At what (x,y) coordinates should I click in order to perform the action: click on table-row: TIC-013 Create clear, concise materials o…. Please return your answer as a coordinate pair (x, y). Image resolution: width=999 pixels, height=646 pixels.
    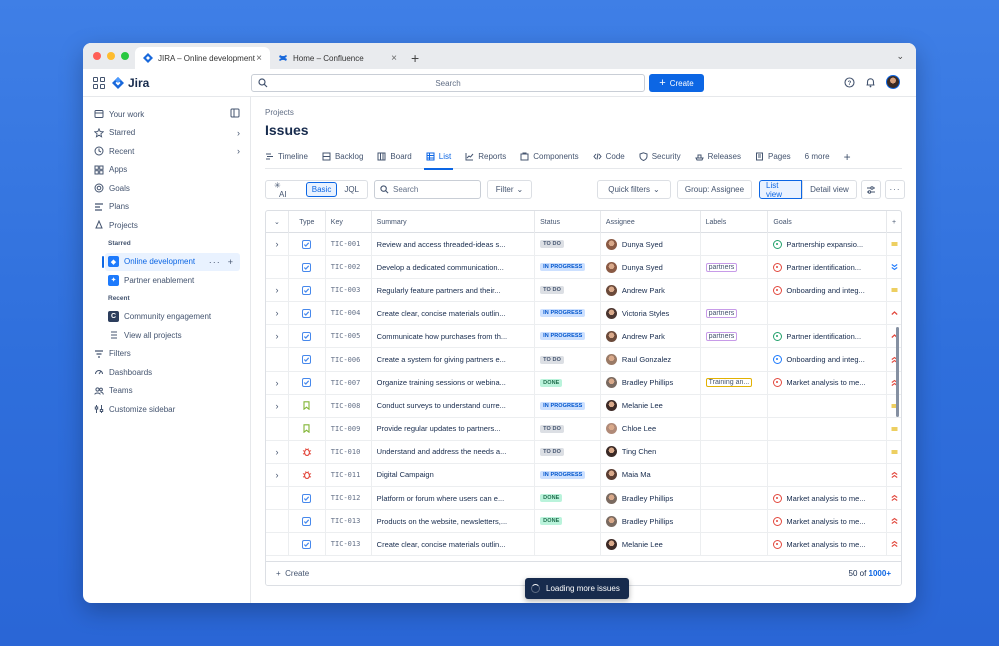
    Looking at the image, I should click on (583, 545).